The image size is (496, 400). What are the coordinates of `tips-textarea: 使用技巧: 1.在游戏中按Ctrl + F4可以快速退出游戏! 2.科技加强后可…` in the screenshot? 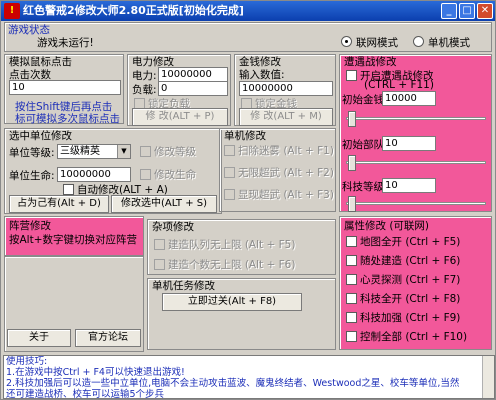 It's located at (249, 377).